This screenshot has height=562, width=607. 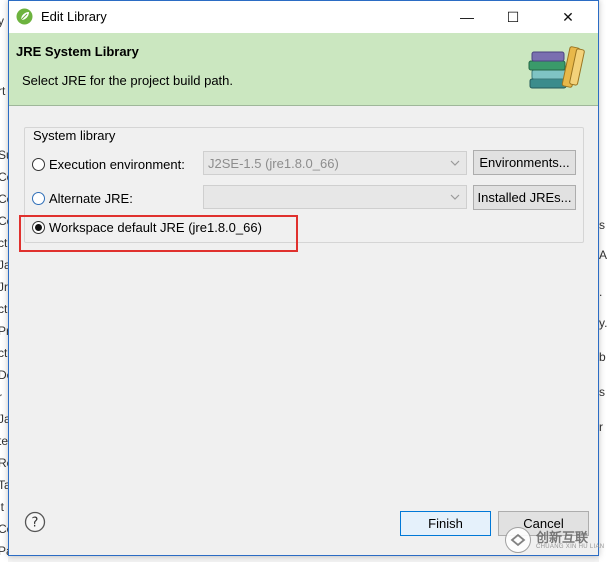 I want to click on bg-fragment: ., so click(x=601, y=292).